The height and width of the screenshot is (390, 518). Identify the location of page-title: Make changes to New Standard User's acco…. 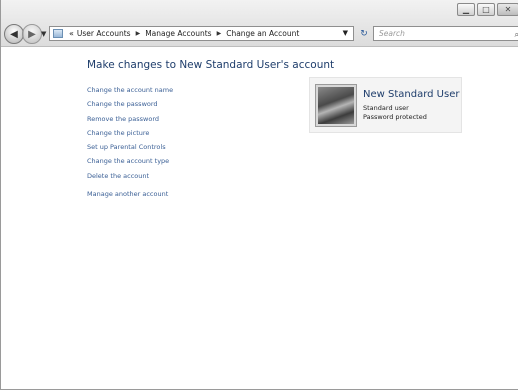
(211, 65).